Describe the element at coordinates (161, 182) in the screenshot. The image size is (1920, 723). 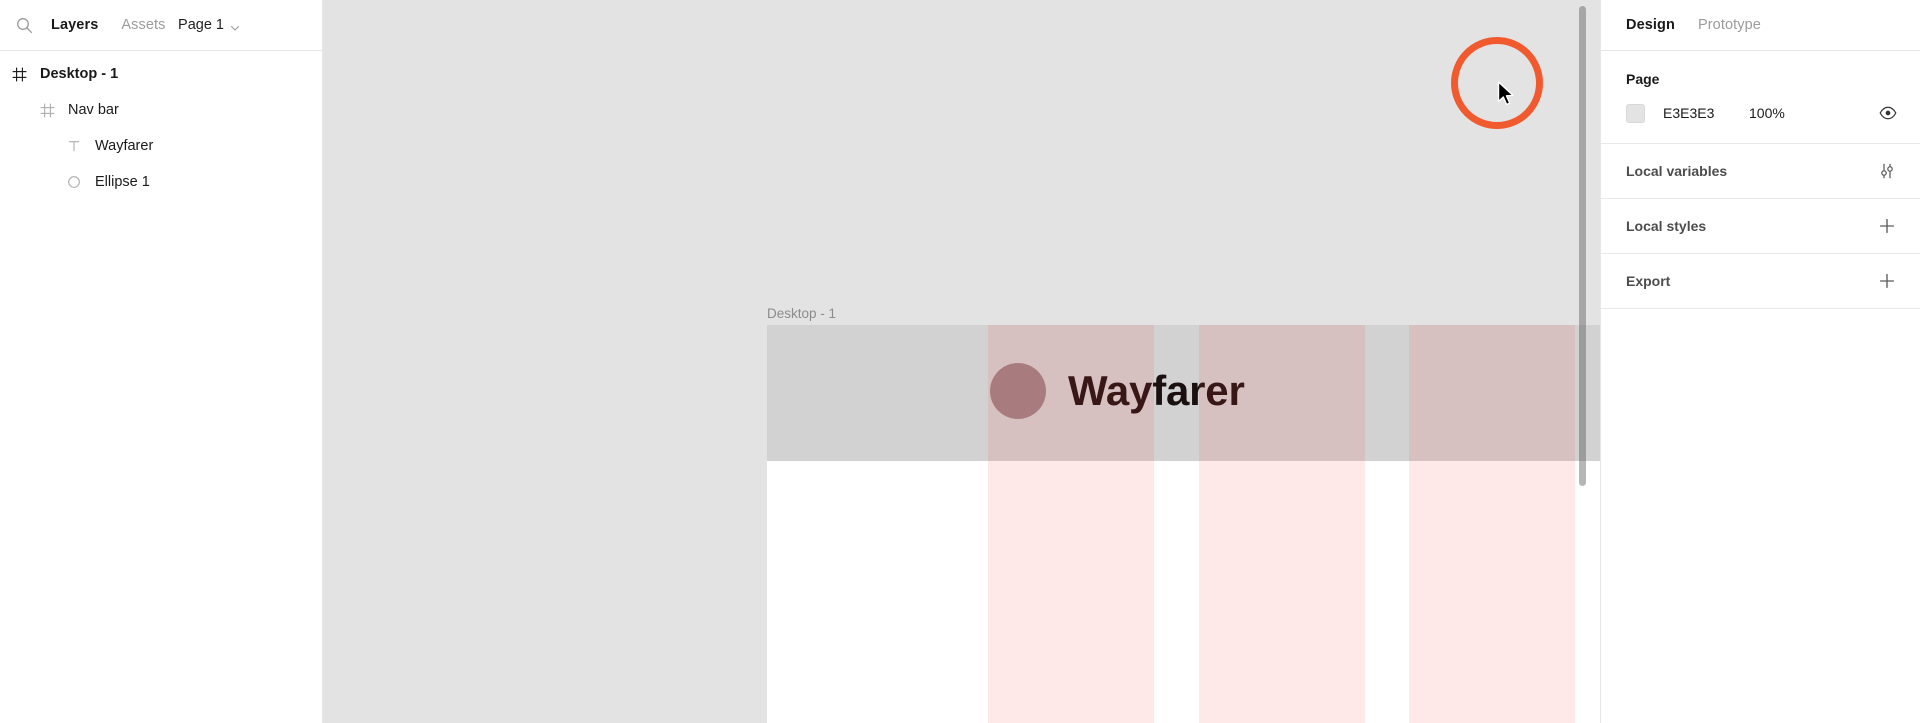
I see `layer-row-ellipse-1: Ellipse 1` at that location.